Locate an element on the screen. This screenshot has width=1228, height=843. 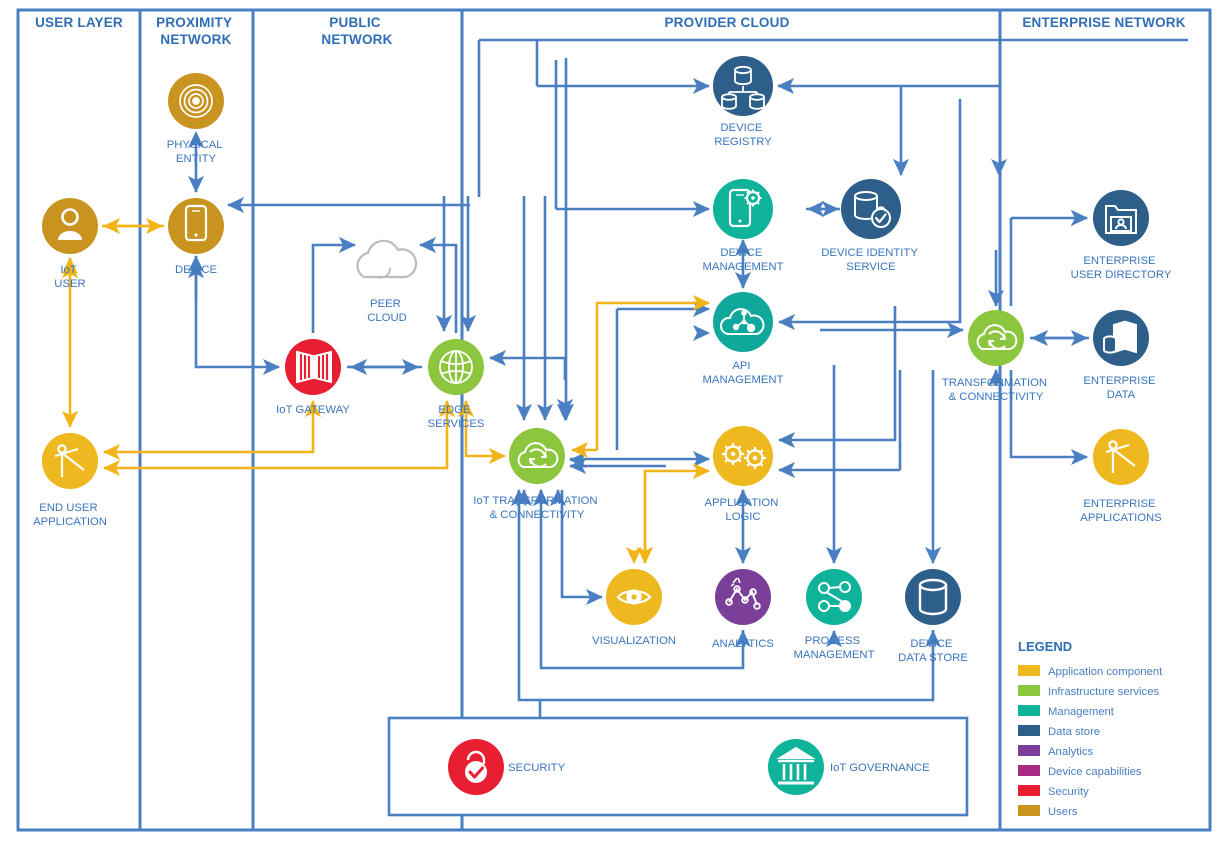
node-edge-services: EDGE SERVICES is located at coordinates (456, 384).